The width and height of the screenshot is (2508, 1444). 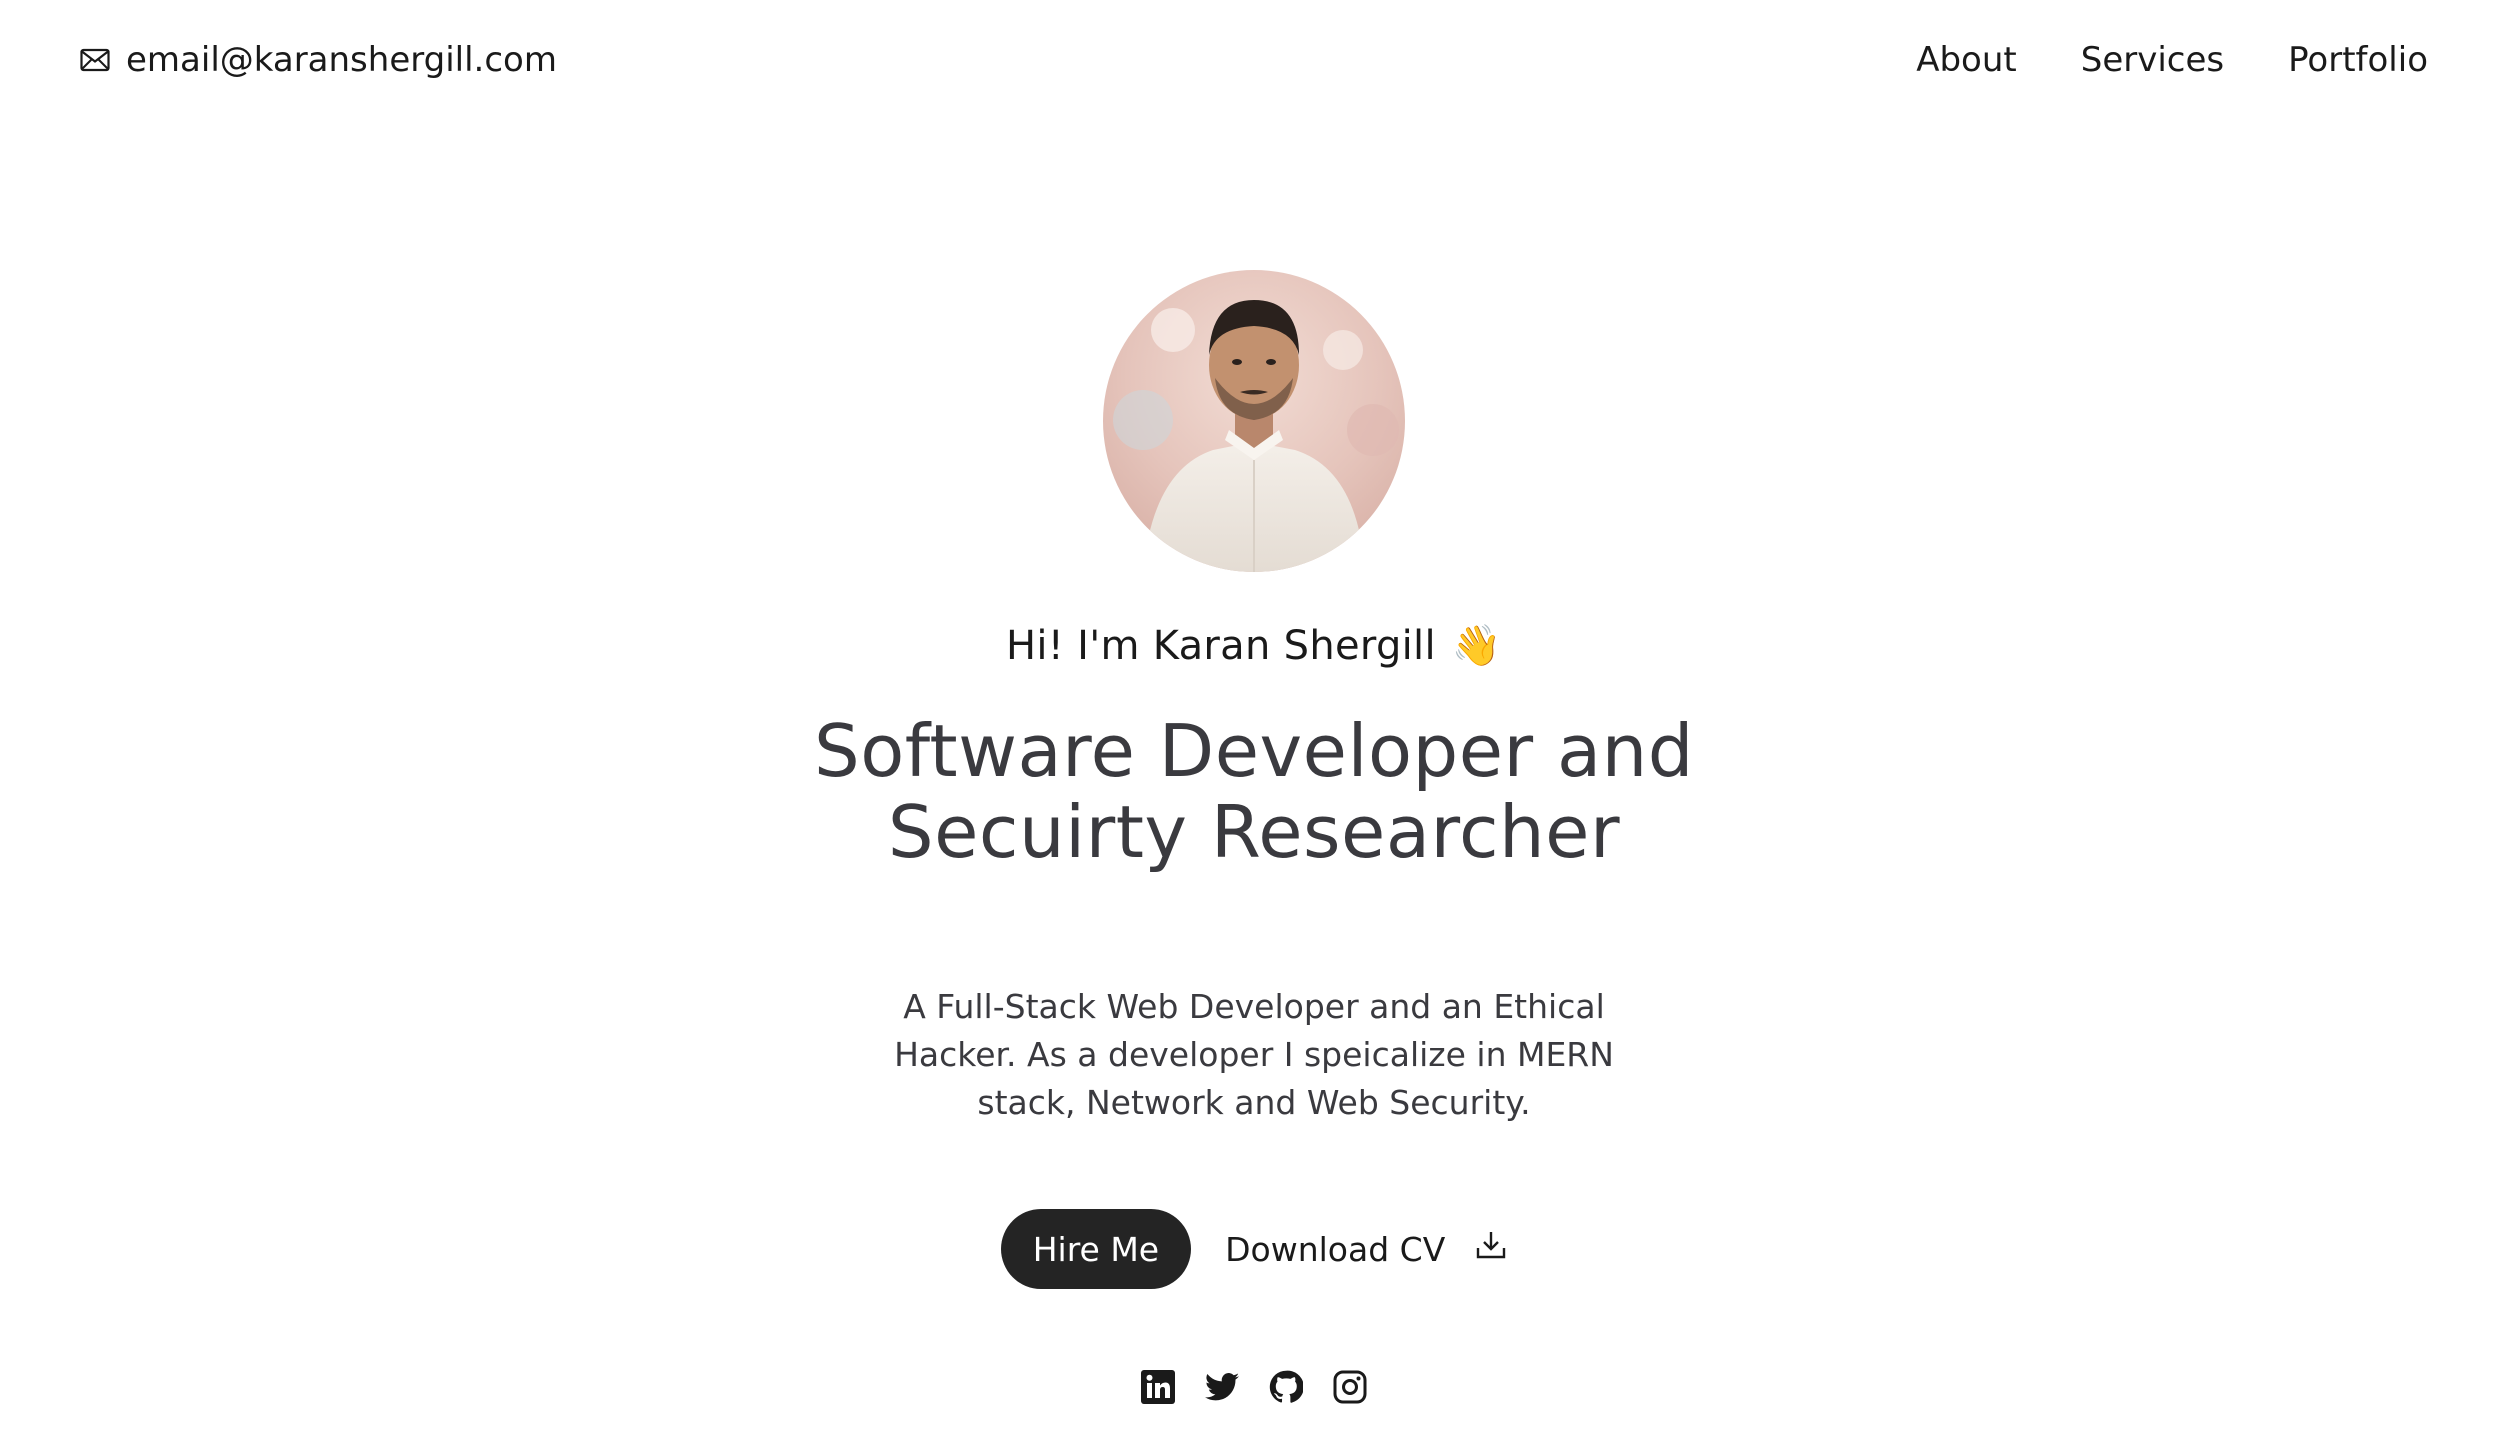 I want to click on social-links, so click(x=1254, y=1387).